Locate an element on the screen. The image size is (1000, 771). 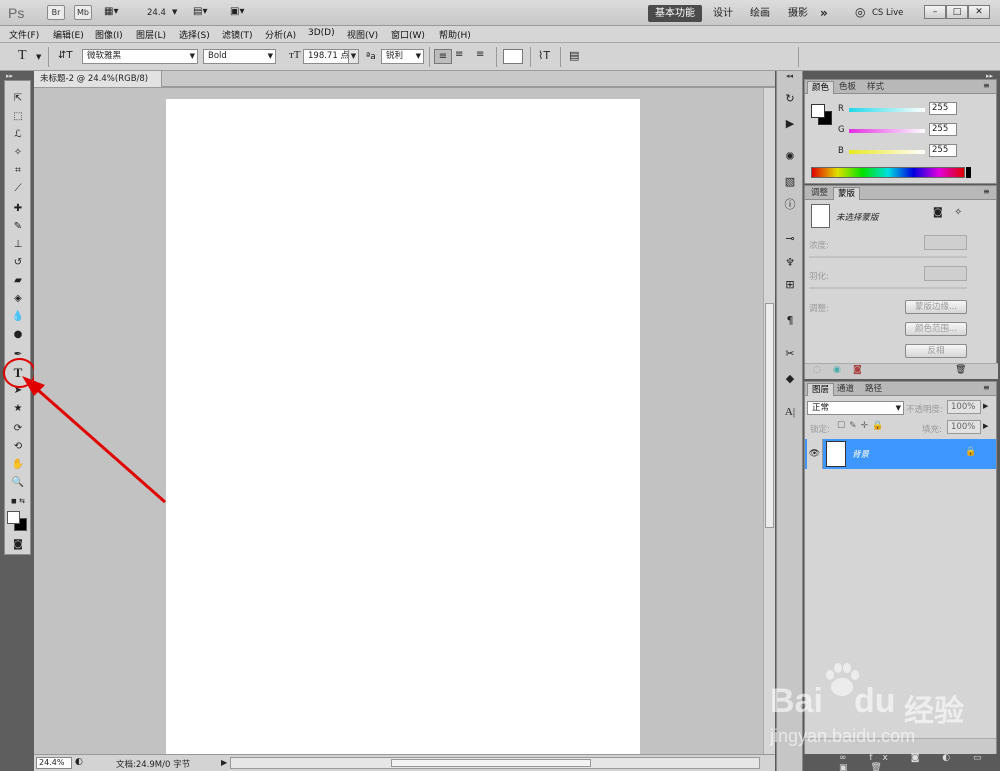
history-panel-icon: ↻ is located at coordinates (790, 99).